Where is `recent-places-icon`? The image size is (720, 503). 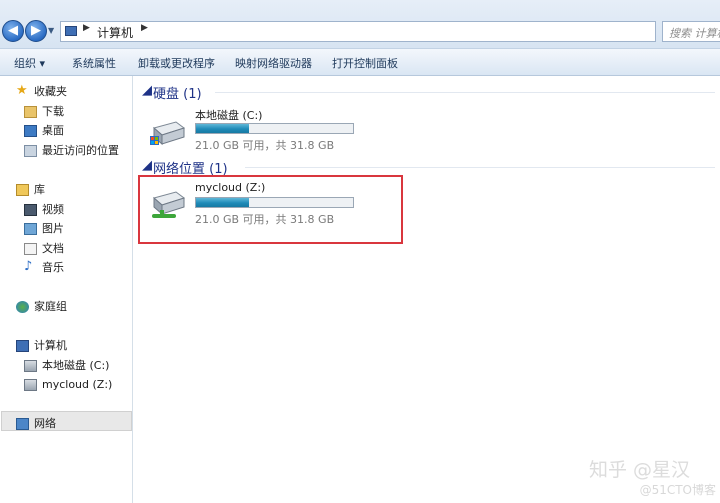 recent-places-icon is located at coordinates (30, 151).